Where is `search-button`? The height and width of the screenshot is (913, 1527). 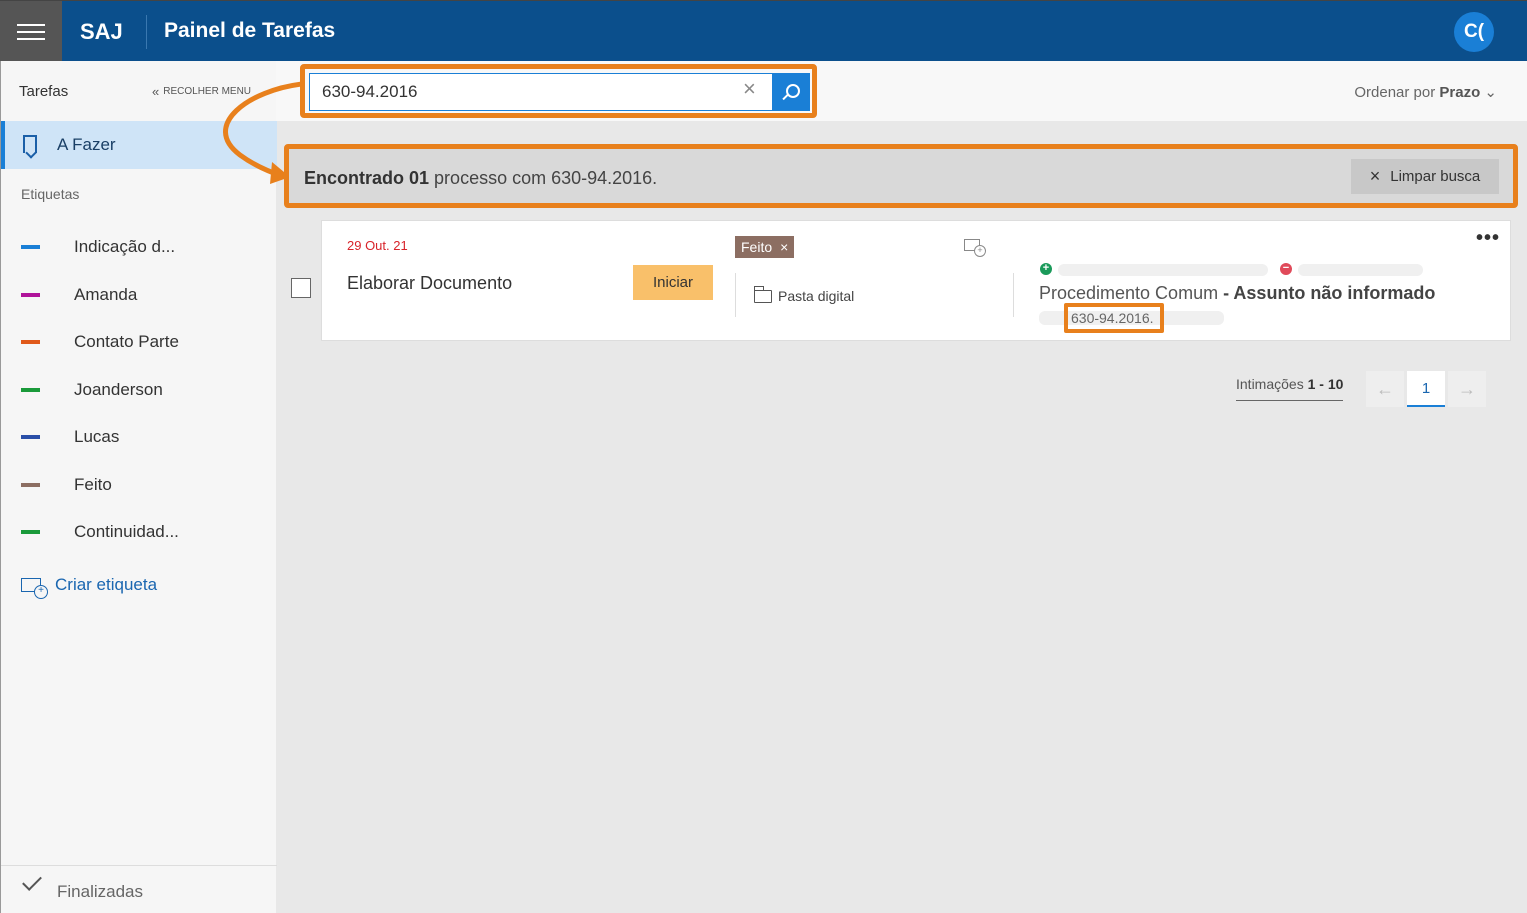 search-button is located at coordinates (791, 92).